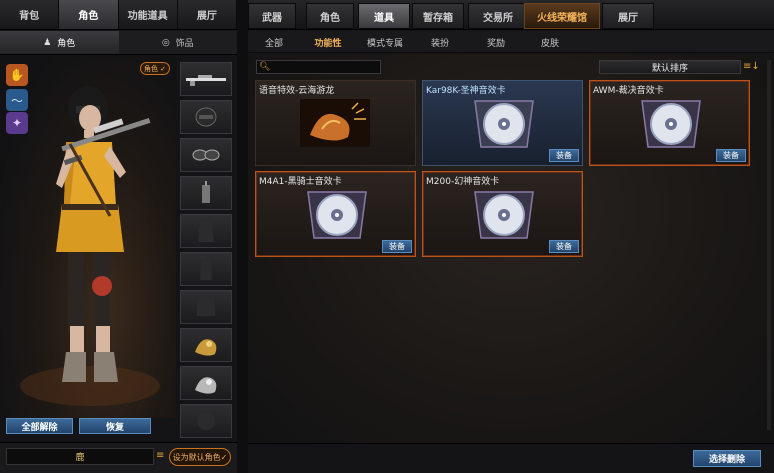  What do you see at coordinates (265, 67) in the screenshot?
I see `search-icon: 🔍︎` at bounding box center [265, 67].